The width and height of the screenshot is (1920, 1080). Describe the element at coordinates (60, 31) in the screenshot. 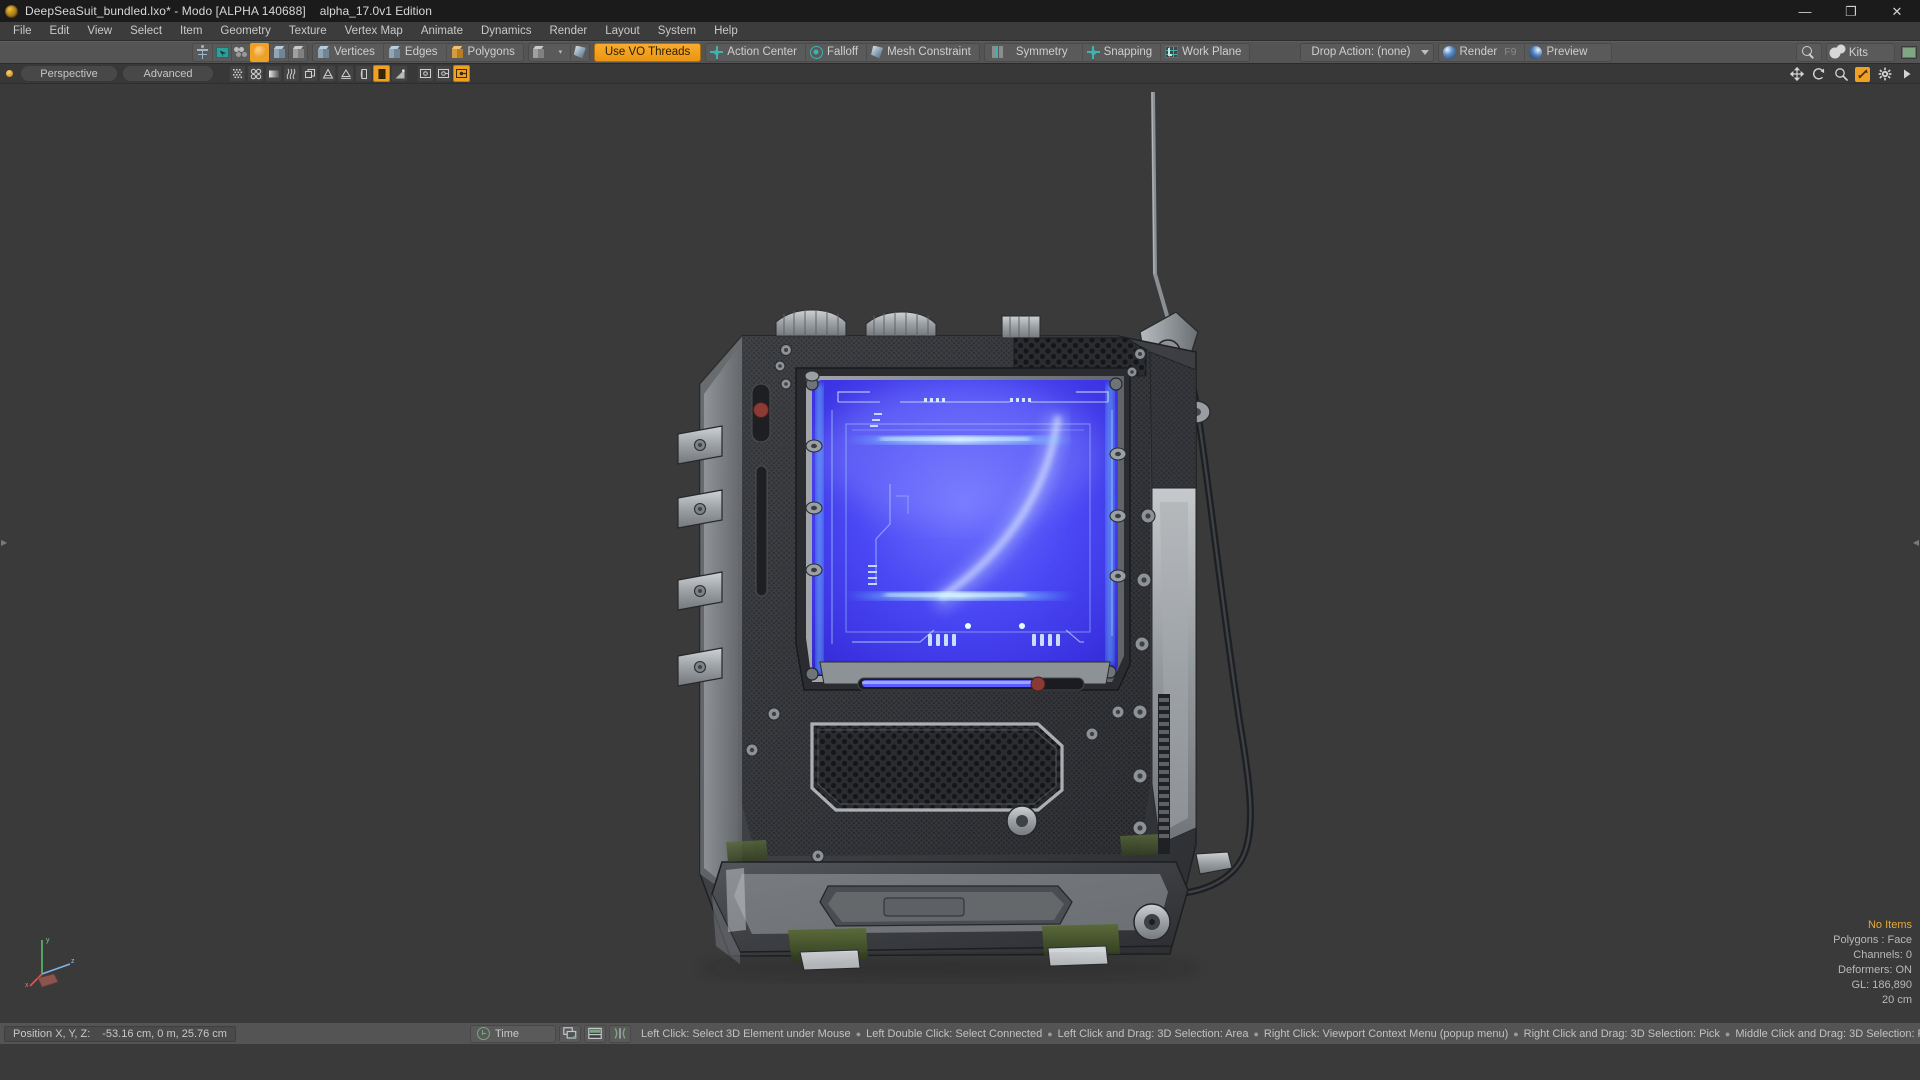

I see `menu-edit: Edit` at that location.